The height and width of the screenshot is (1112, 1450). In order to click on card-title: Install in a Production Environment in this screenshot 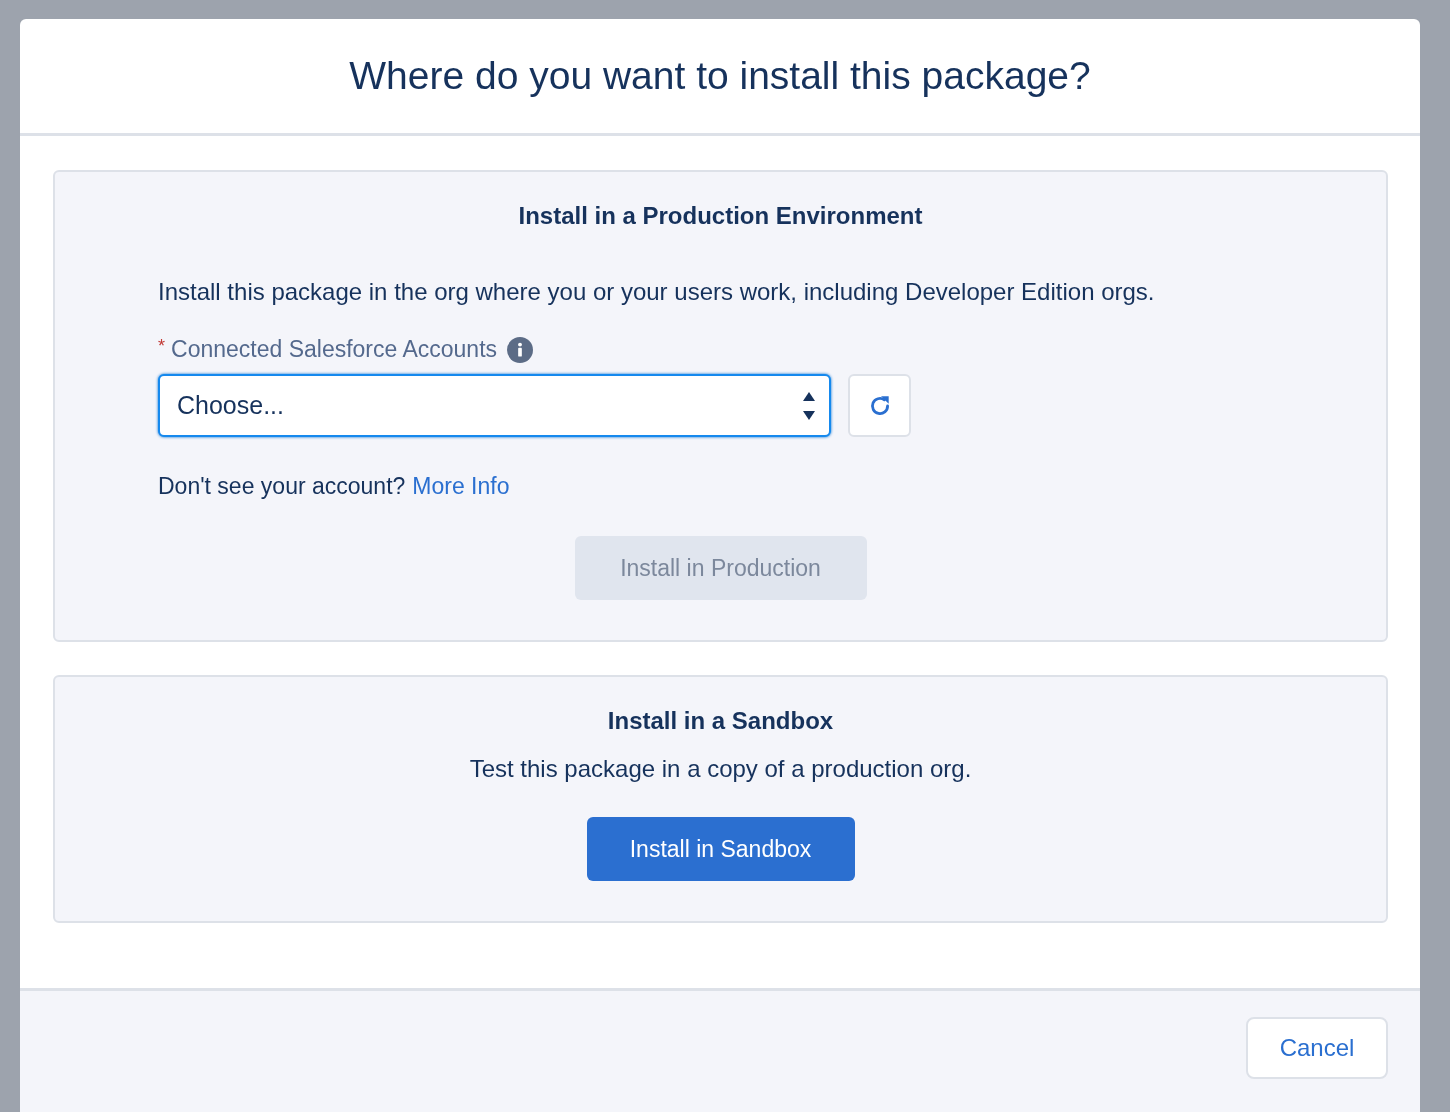, I will do `click(720, 216)`.